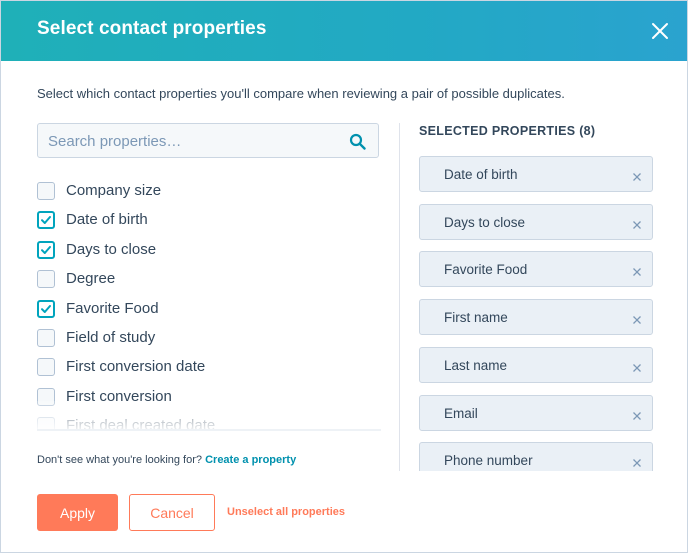 This screenshot has height=553, width=688. Describe the element at coordinates (207, 309) in the screenshot. I see `property-option: Favorite Food` at that location.